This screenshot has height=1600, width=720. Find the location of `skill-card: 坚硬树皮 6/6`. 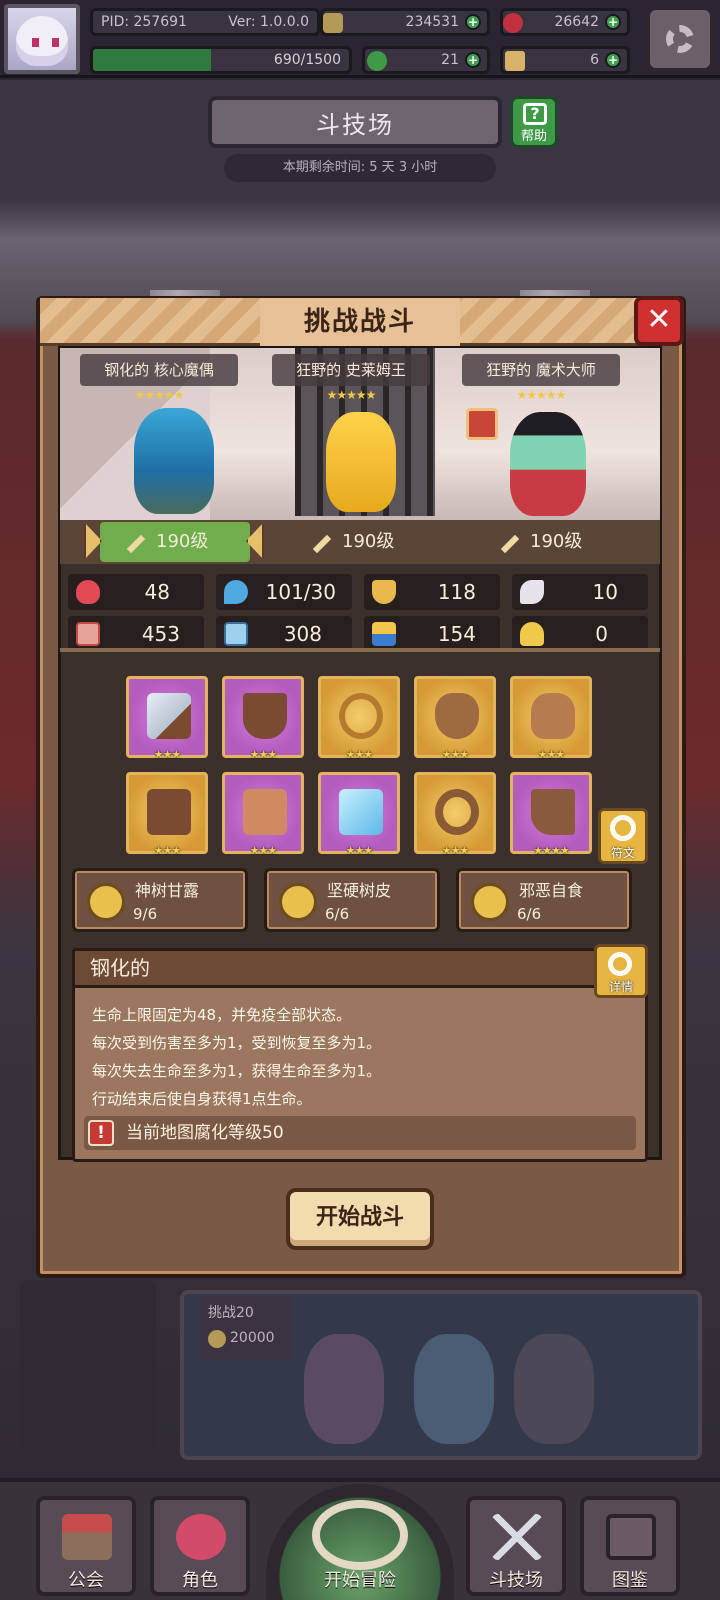

skill-card: 坚硬树皮 6/6 is located at coordinates (352, 900).